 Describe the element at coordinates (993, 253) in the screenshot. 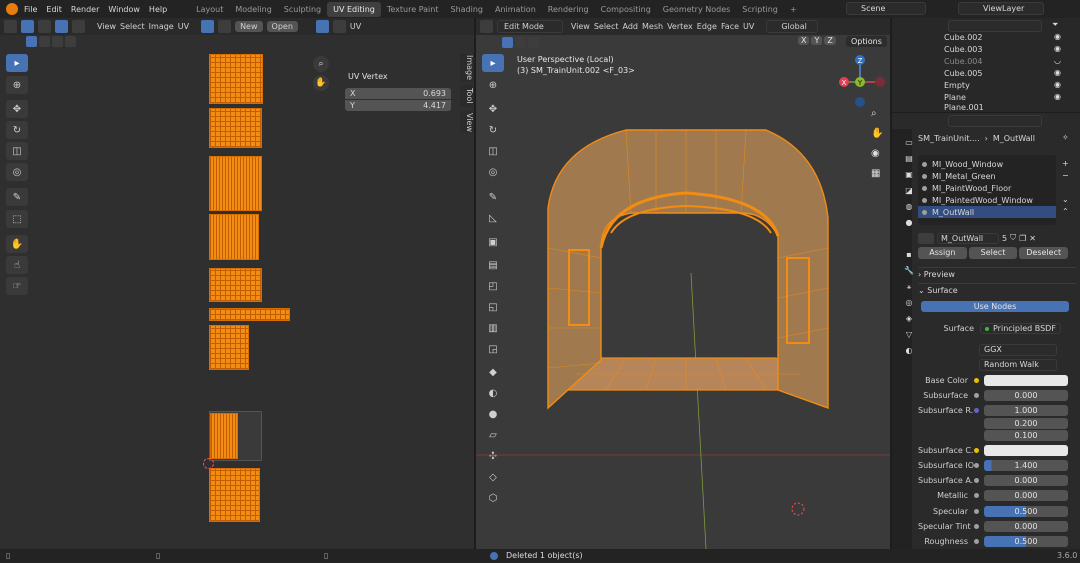

I see `select-button: Select` at that location.